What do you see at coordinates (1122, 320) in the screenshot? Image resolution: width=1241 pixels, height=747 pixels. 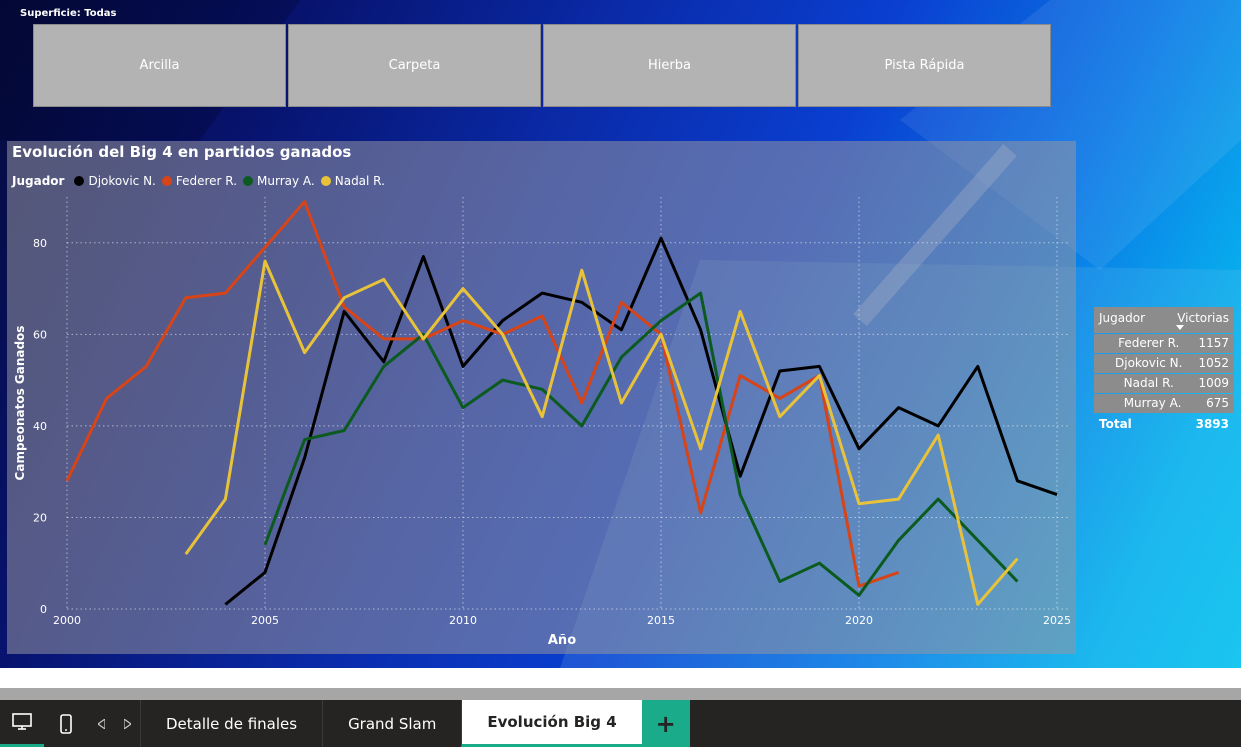 I see `column-header-player: Jugador` at bounding box center [1122, 320].